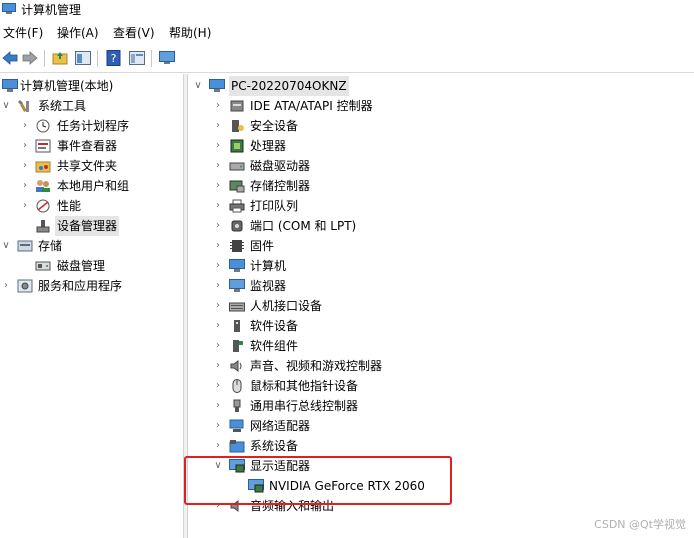  Describe the element at coordinates (441, 226) in the screenshot. I see `device-category-ports: › 端口 (COM 和 LPT)` at that location.